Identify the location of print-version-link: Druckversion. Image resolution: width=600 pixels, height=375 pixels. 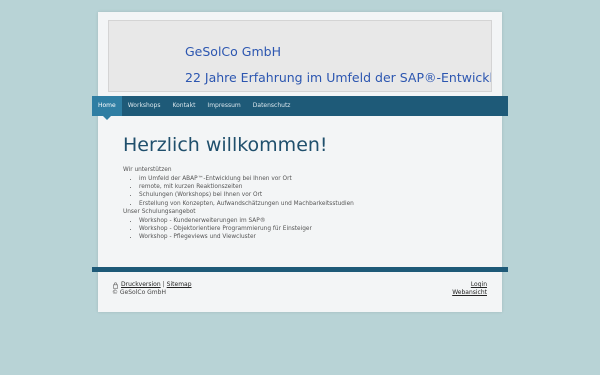
(141, 285).